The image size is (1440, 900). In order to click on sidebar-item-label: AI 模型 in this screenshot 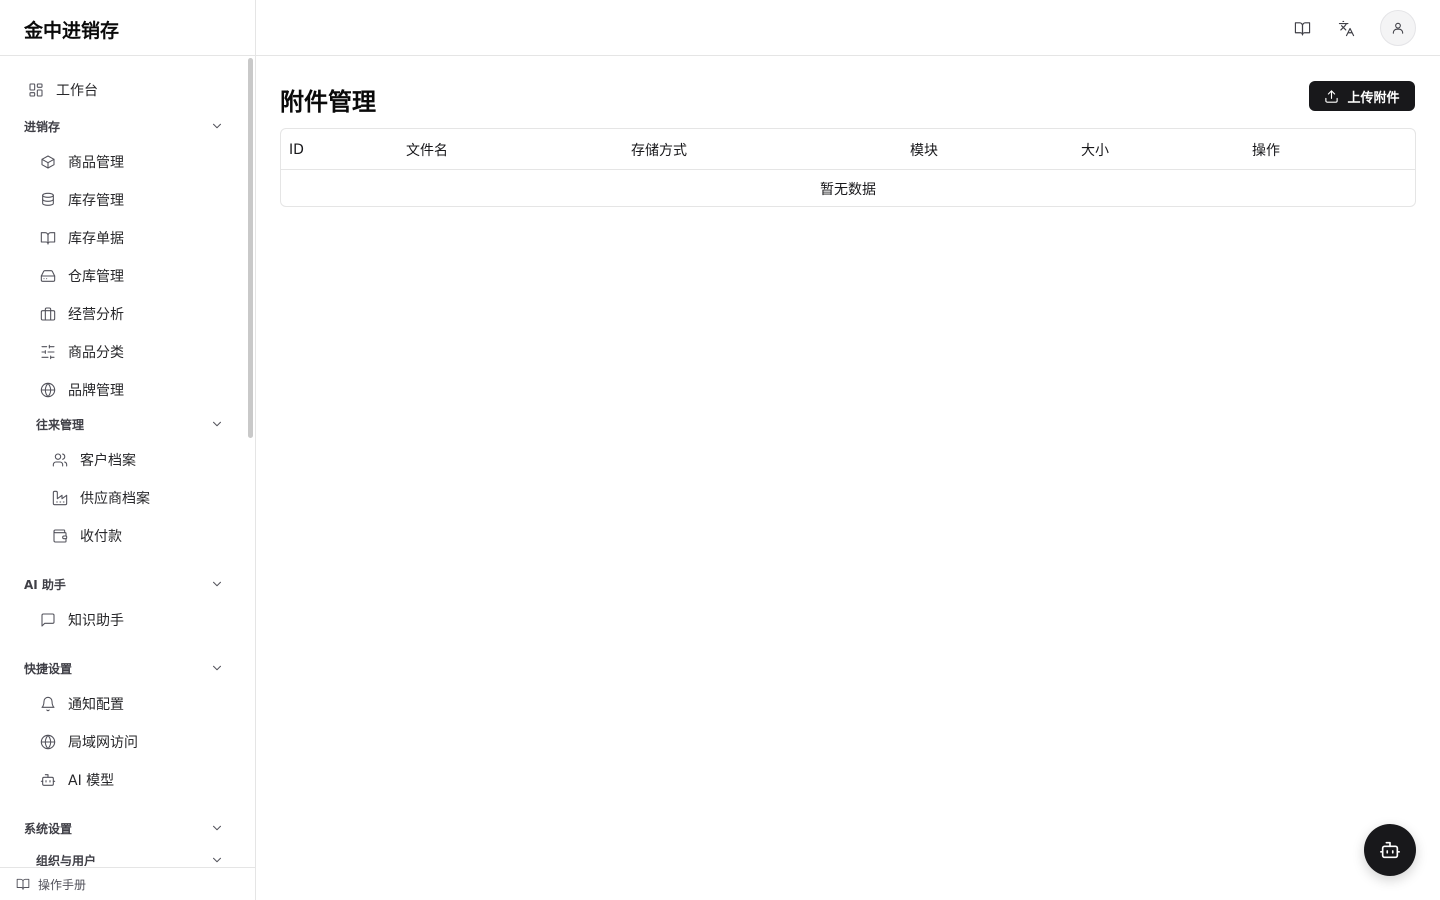, I will do `click(91, 781)`.